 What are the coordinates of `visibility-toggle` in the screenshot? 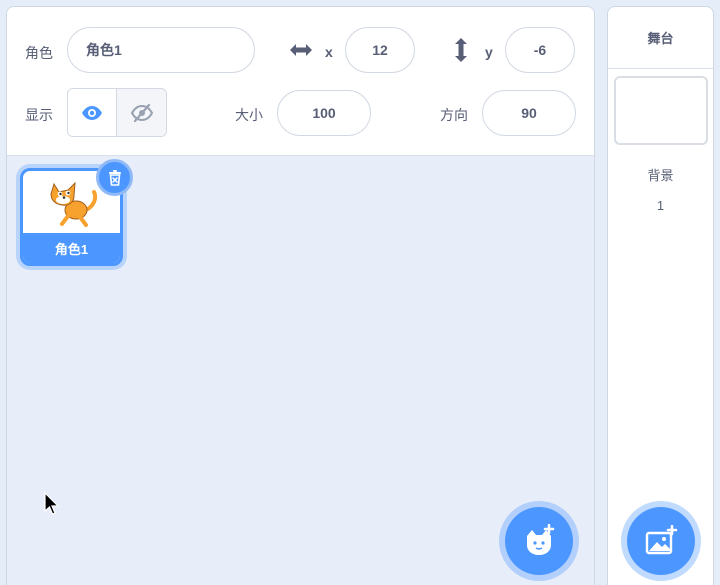 It's located at (117, 112).